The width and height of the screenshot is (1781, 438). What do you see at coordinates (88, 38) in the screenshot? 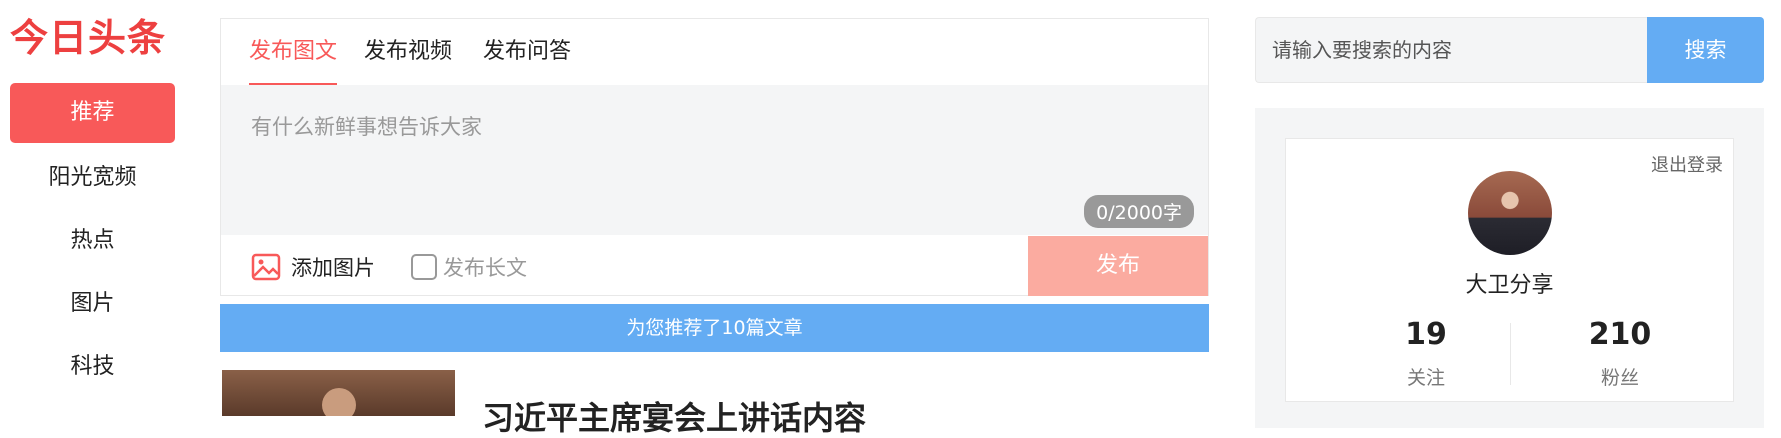
I see `site-logo: 今日头条` at bounding box center [88, 38].